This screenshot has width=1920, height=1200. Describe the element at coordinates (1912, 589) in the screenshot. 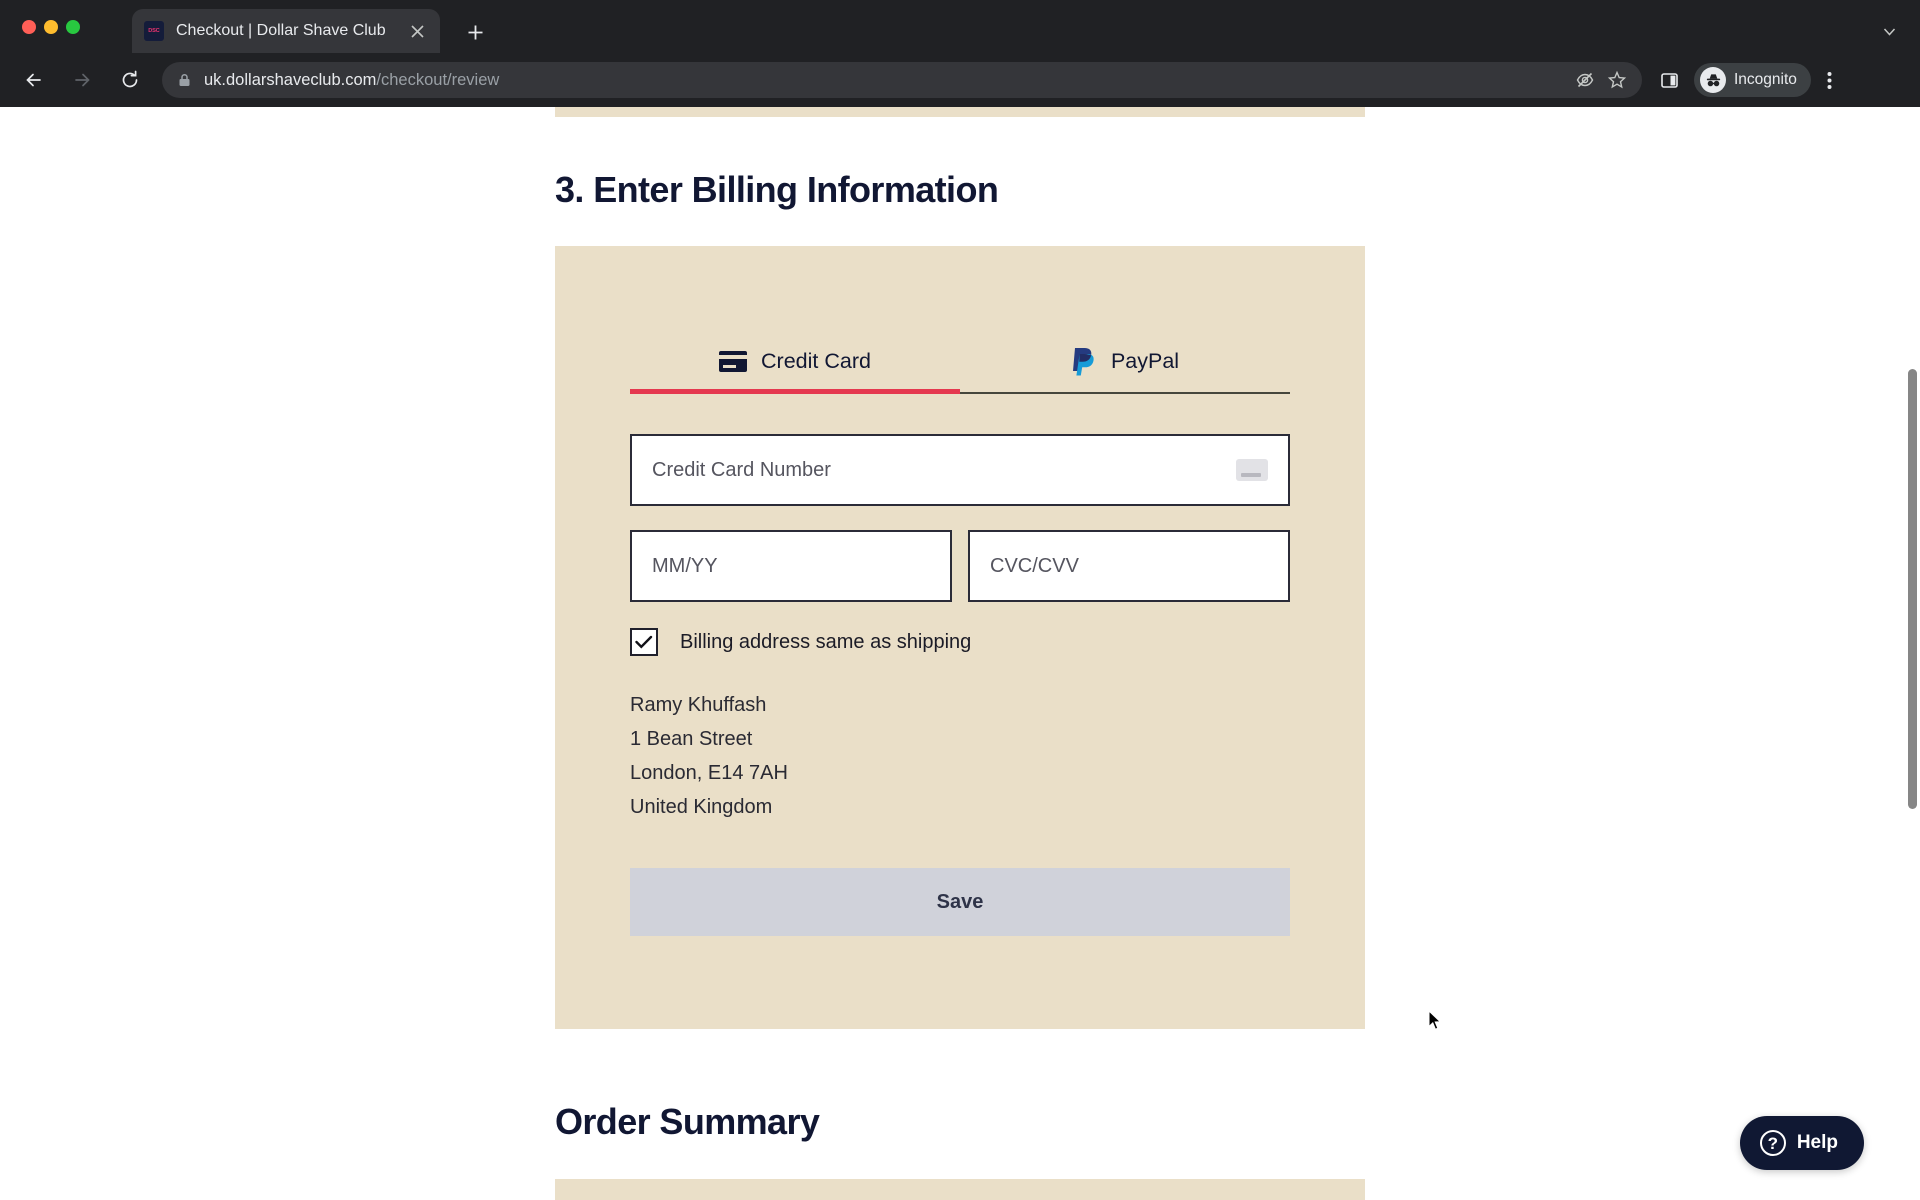

I see `scrollbar-thumb` at that location.